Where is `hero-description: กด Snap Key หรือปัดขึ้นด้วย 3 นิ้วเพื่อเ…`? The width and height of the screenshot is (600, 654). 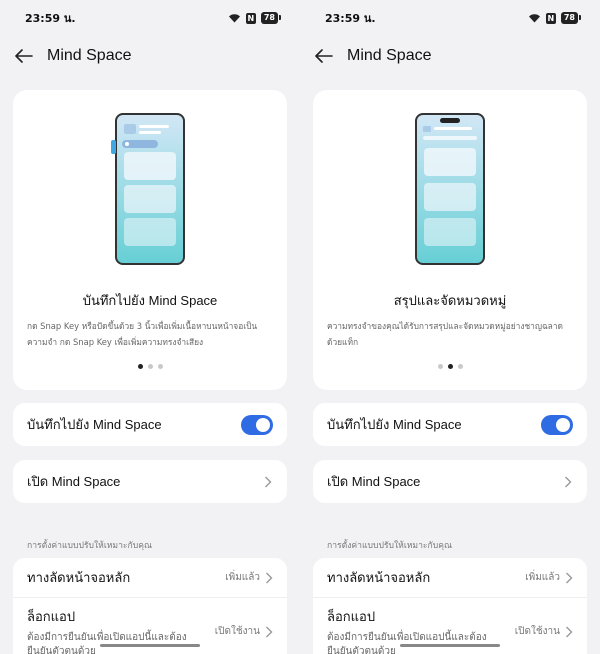
hero-description: กด Snap Key หรือปัดขึ้นด้วย 3 นิ้วเพื่อเ… is located at coordinates (142, 334).